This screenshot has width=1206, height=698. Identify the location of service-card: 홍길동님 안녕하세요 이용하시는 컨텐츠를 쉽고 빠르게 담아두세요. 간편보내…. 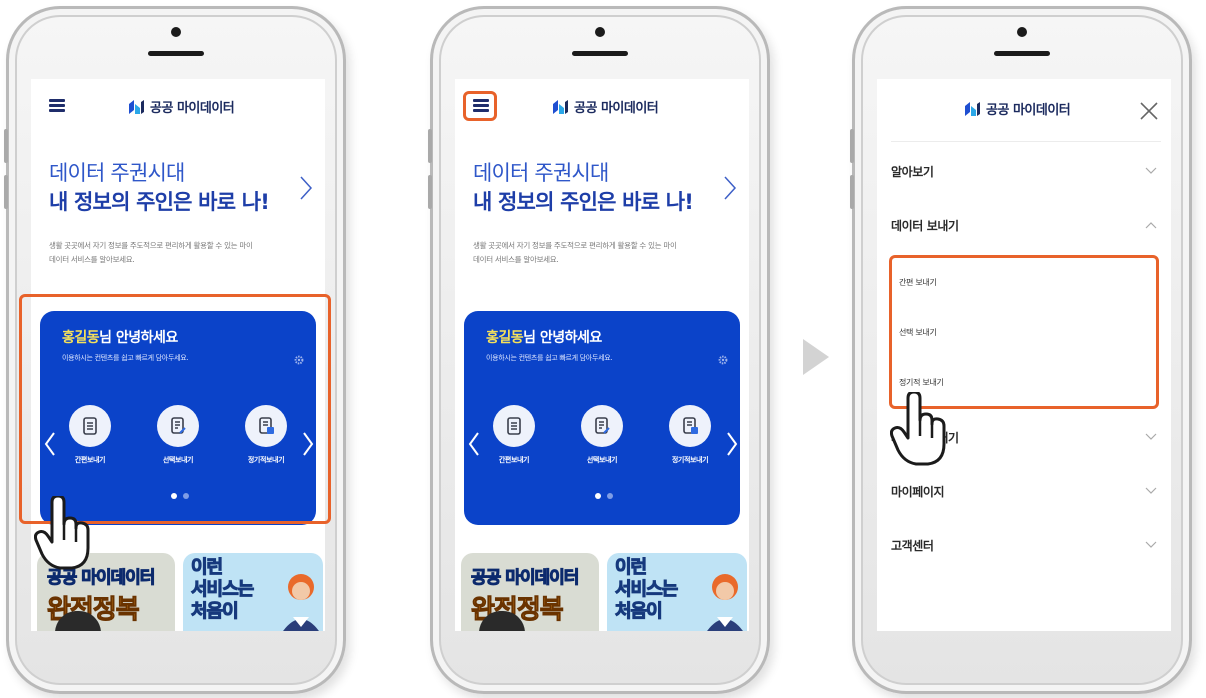
(602, 418).